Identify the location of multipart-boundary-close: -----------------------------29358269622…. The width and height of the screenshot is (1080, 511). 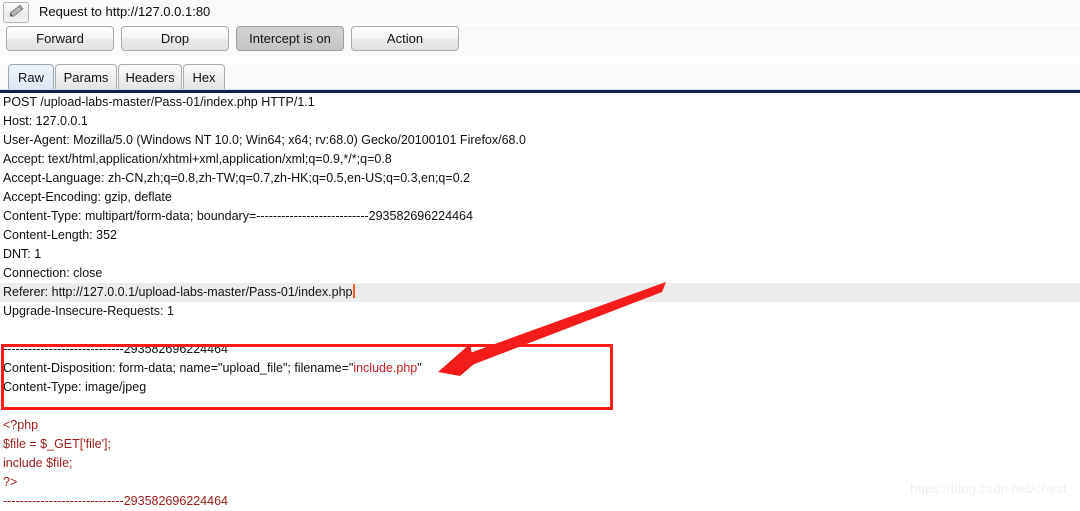
(115, 501).